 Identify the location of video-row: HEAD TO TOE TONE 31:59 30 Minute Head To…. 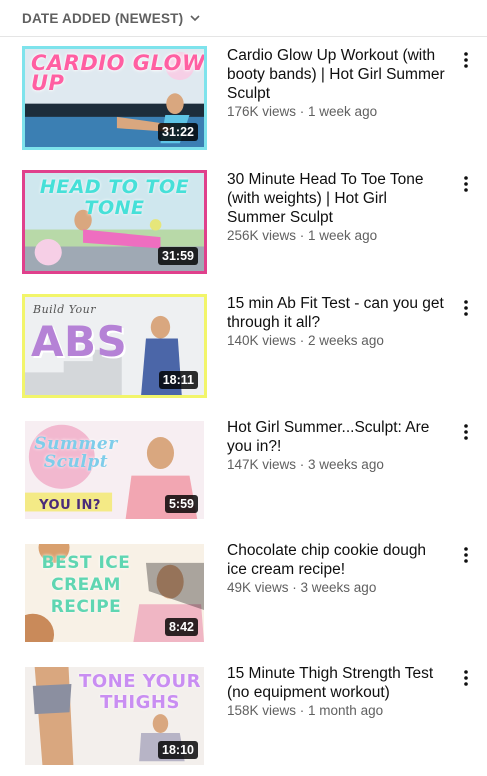
(243, 225).